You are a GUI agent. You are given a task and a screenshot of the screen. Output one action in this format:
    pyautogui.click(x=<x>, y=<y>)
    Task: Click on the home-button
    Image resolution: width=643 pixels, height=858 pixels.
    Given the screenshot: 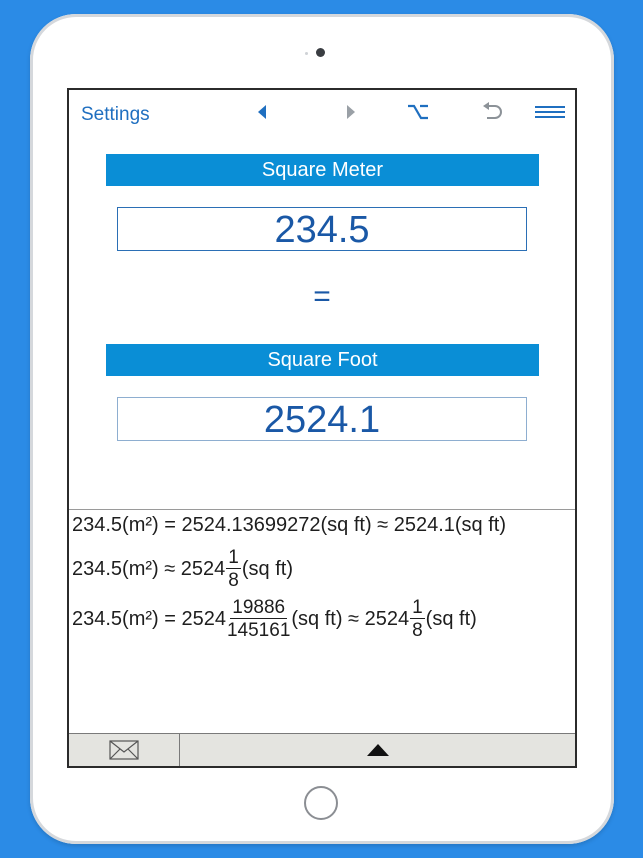 What is the action you would take?
    pyautogui.click(x=321, y=803)
    